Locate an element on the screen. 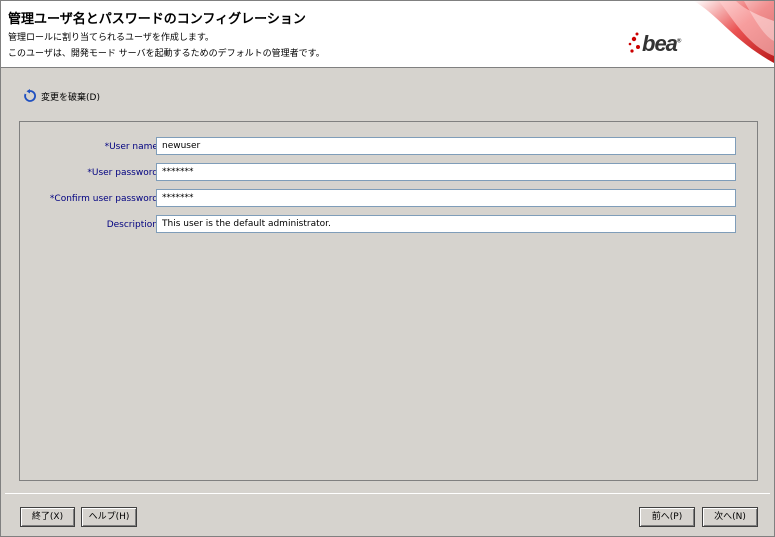 Image resolution: width=775 pixels, height=537 pixels. discard-changes-link: 変更を破棄(D) is located at coordinates (61, 96).